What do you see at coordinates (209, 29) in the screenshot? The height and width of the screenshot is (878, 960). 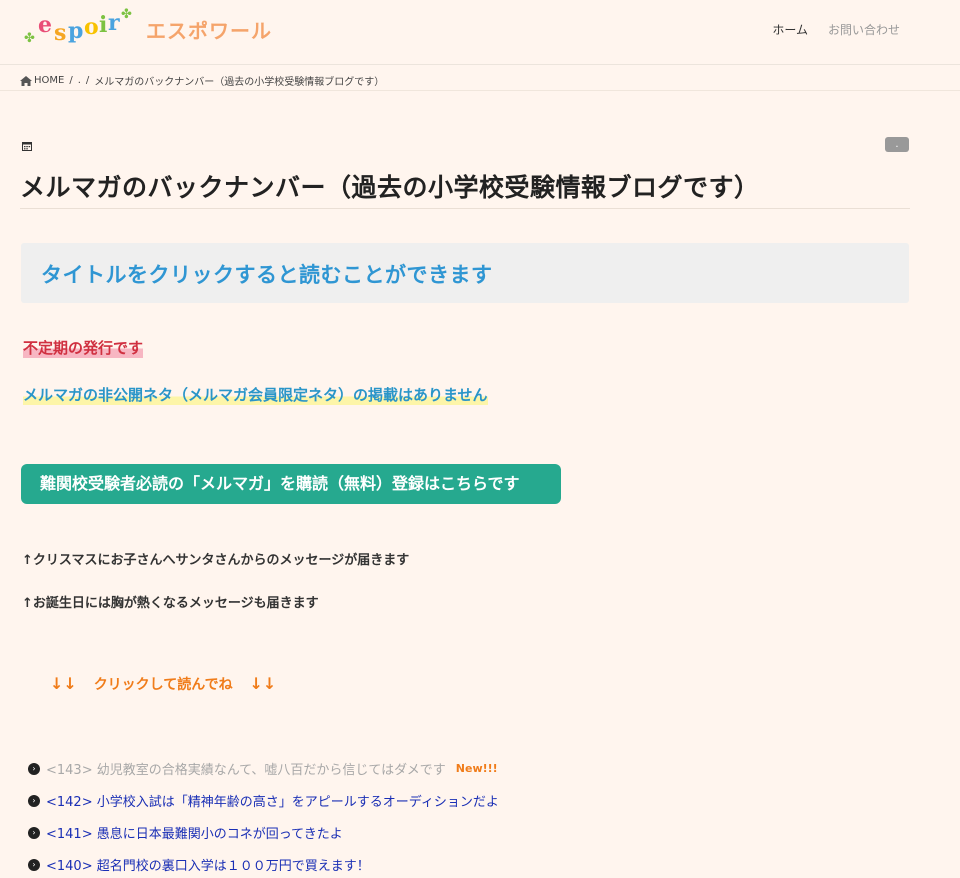 I see `site-name: エスポワール` at bounding box center [209, 29].